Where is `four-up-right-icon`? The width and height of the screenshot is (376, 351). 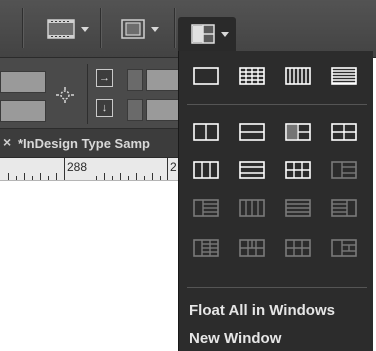
four-up-right-icon is located at coordinates (344, 208).